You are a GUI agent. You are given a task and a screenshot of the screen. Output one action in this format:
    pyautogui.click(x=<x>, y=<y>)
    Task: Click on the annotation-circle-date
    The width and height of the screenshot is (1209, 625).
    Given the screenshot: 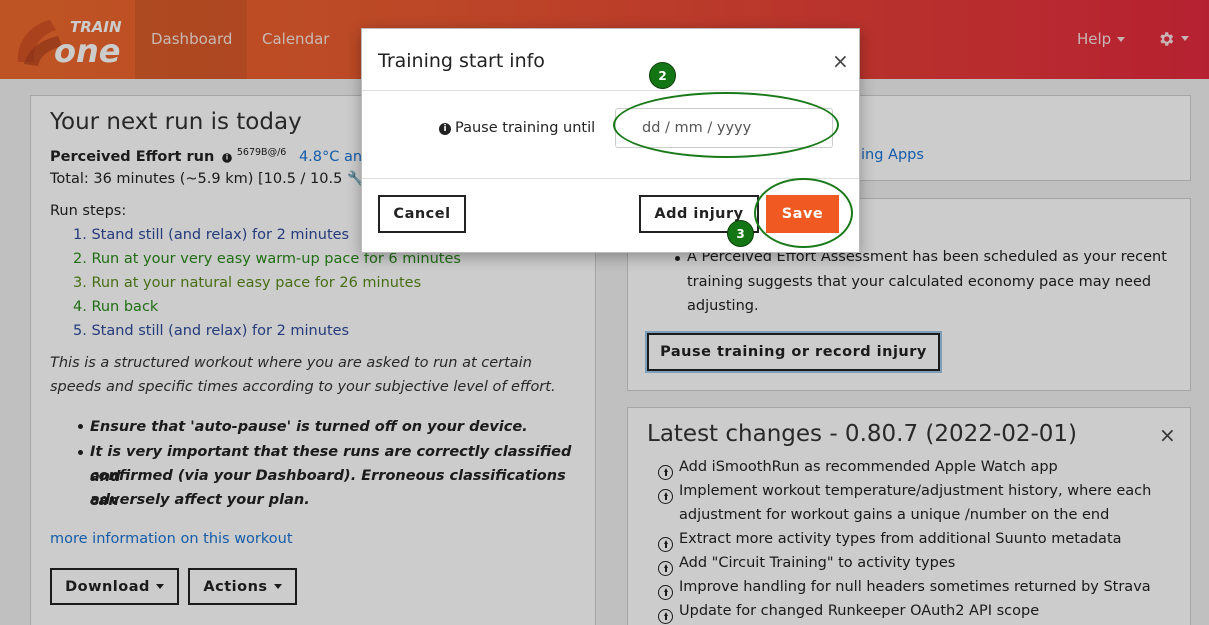 What is the action you would take?
    pyautogui.click(x=726, y=125)
    